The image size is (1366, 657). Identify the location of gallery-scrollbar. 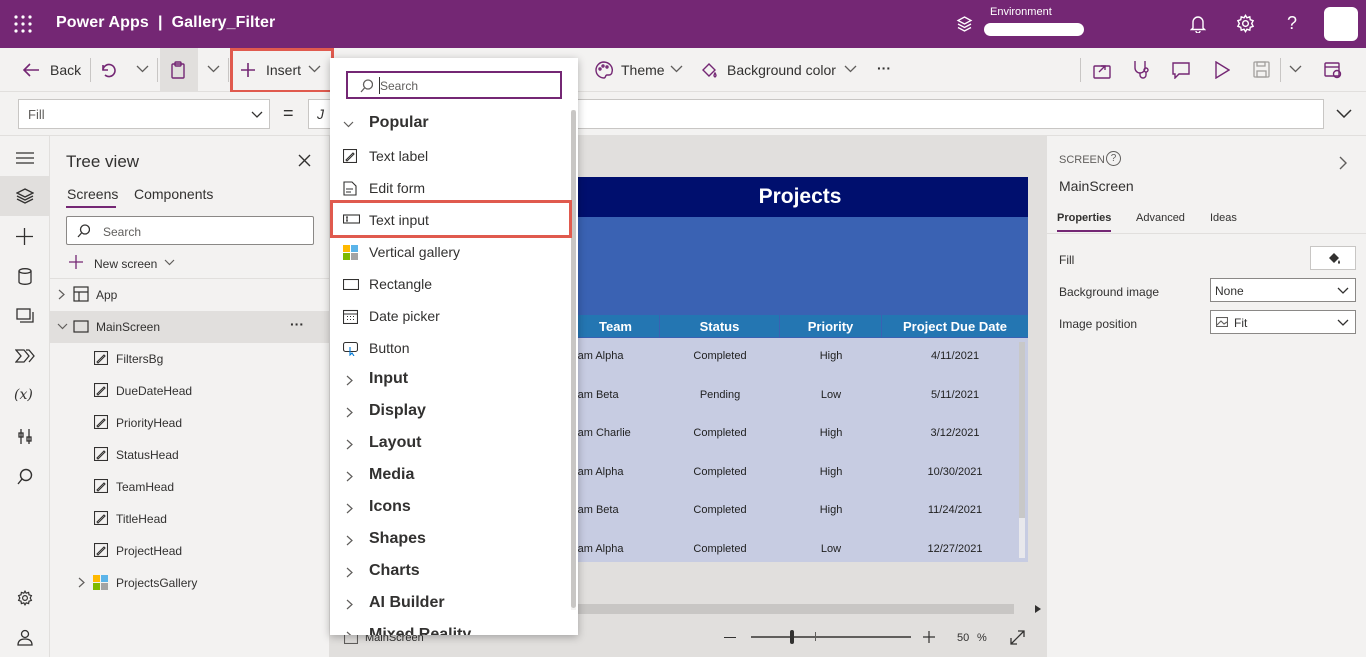
(1022, 450).